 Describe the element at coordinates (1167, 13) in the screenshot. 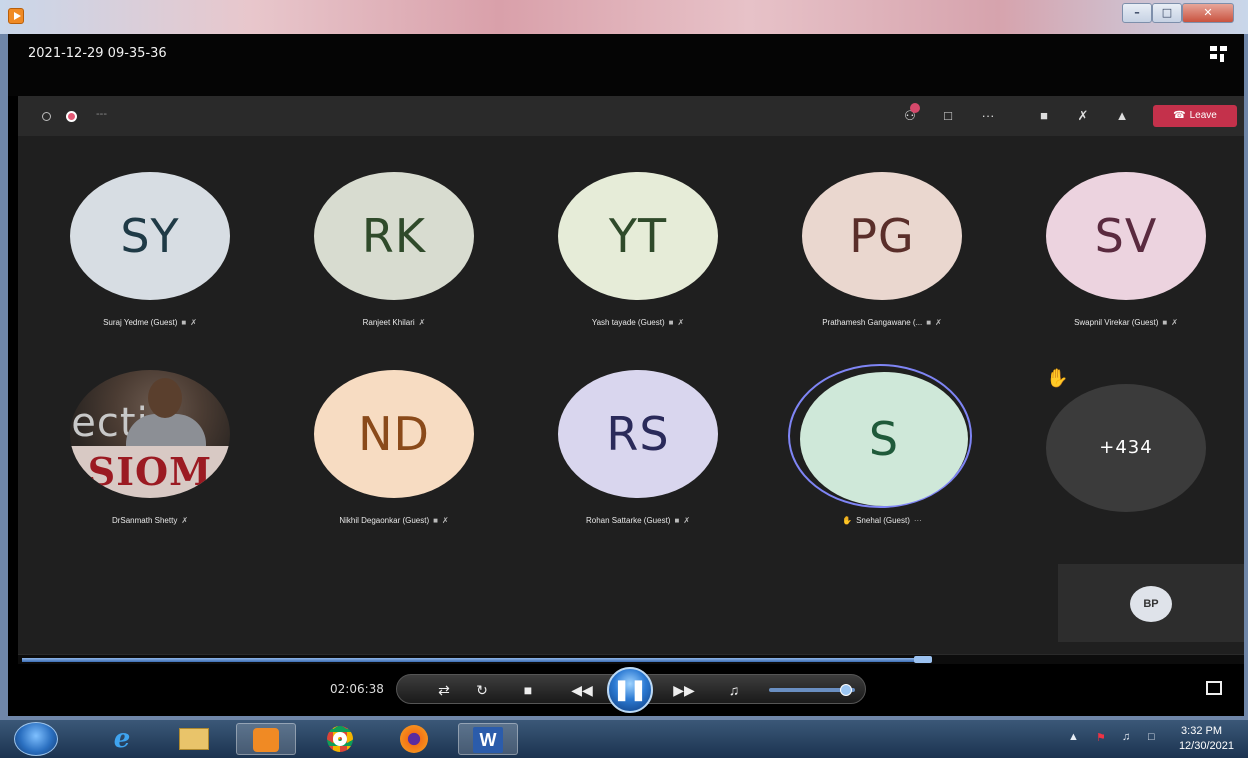

I see `maximize-button: □` at that location.